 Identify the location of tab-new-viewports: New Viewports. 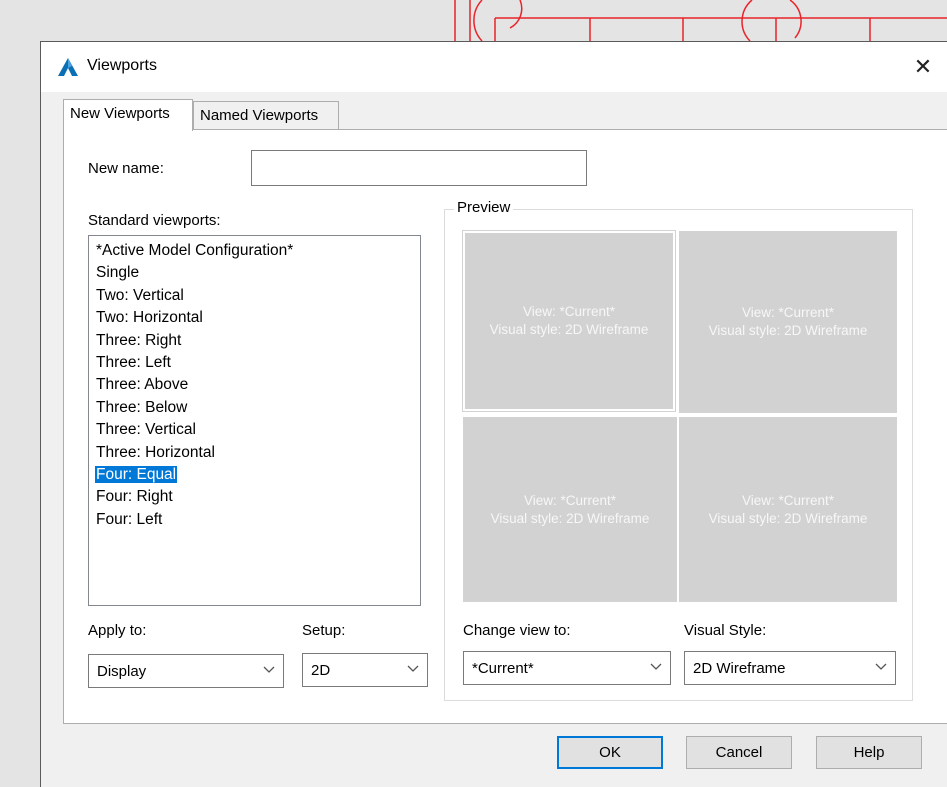
(128, 115).